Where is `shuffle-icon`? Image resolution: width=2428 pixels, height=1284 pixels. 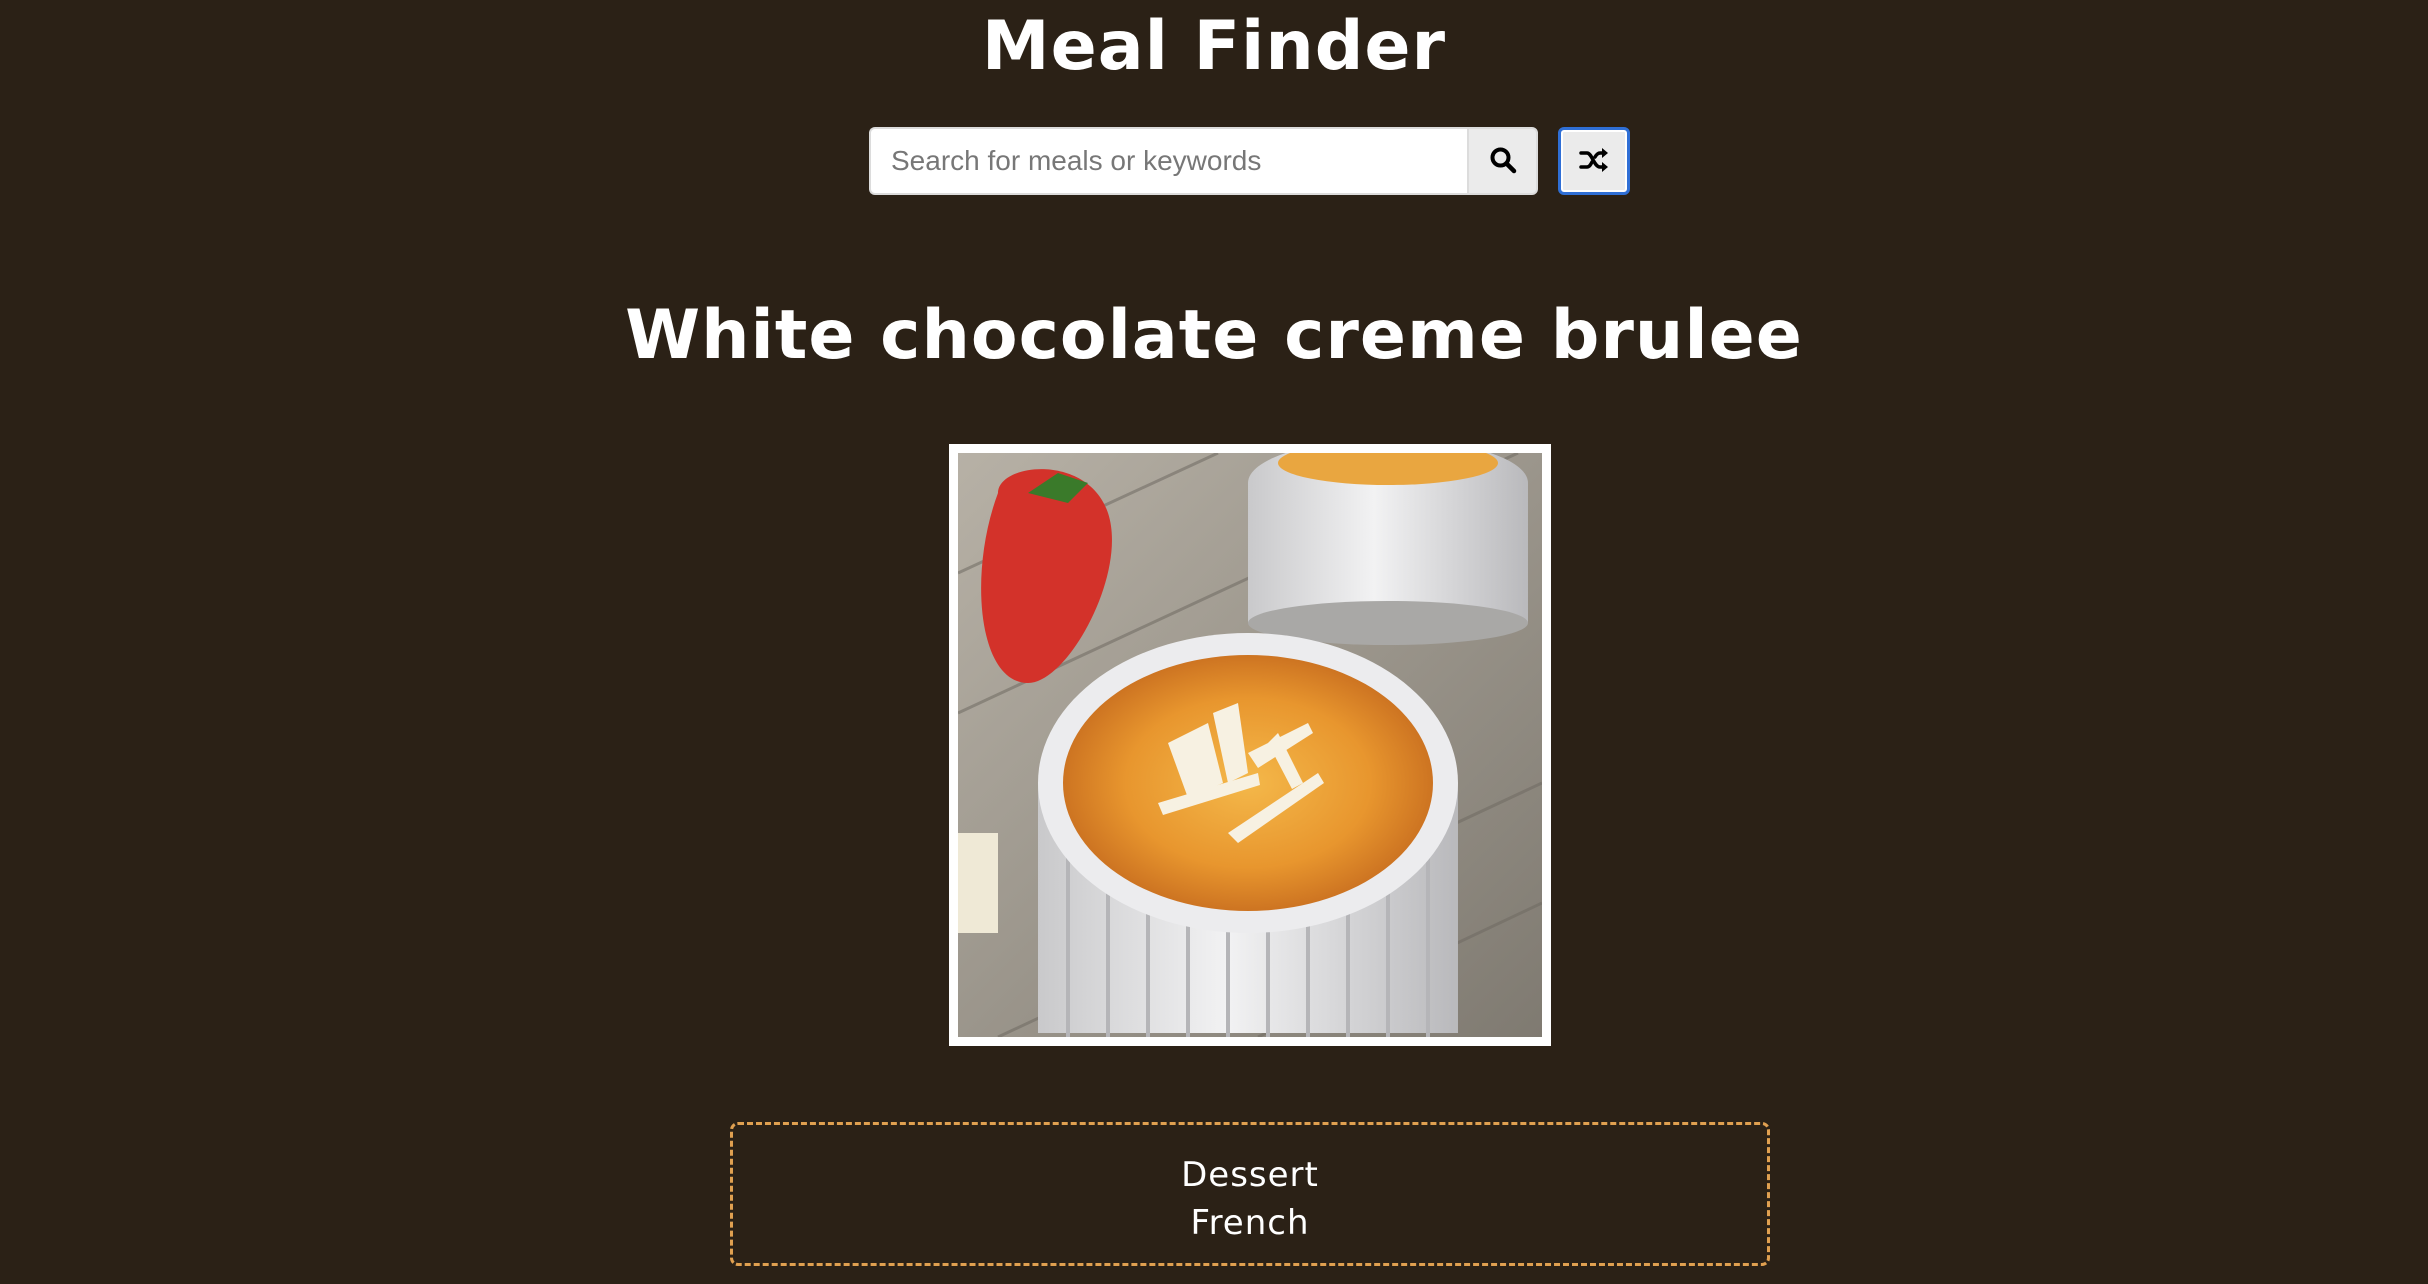 shuffle-icon is located at coordinates (1594, 161).